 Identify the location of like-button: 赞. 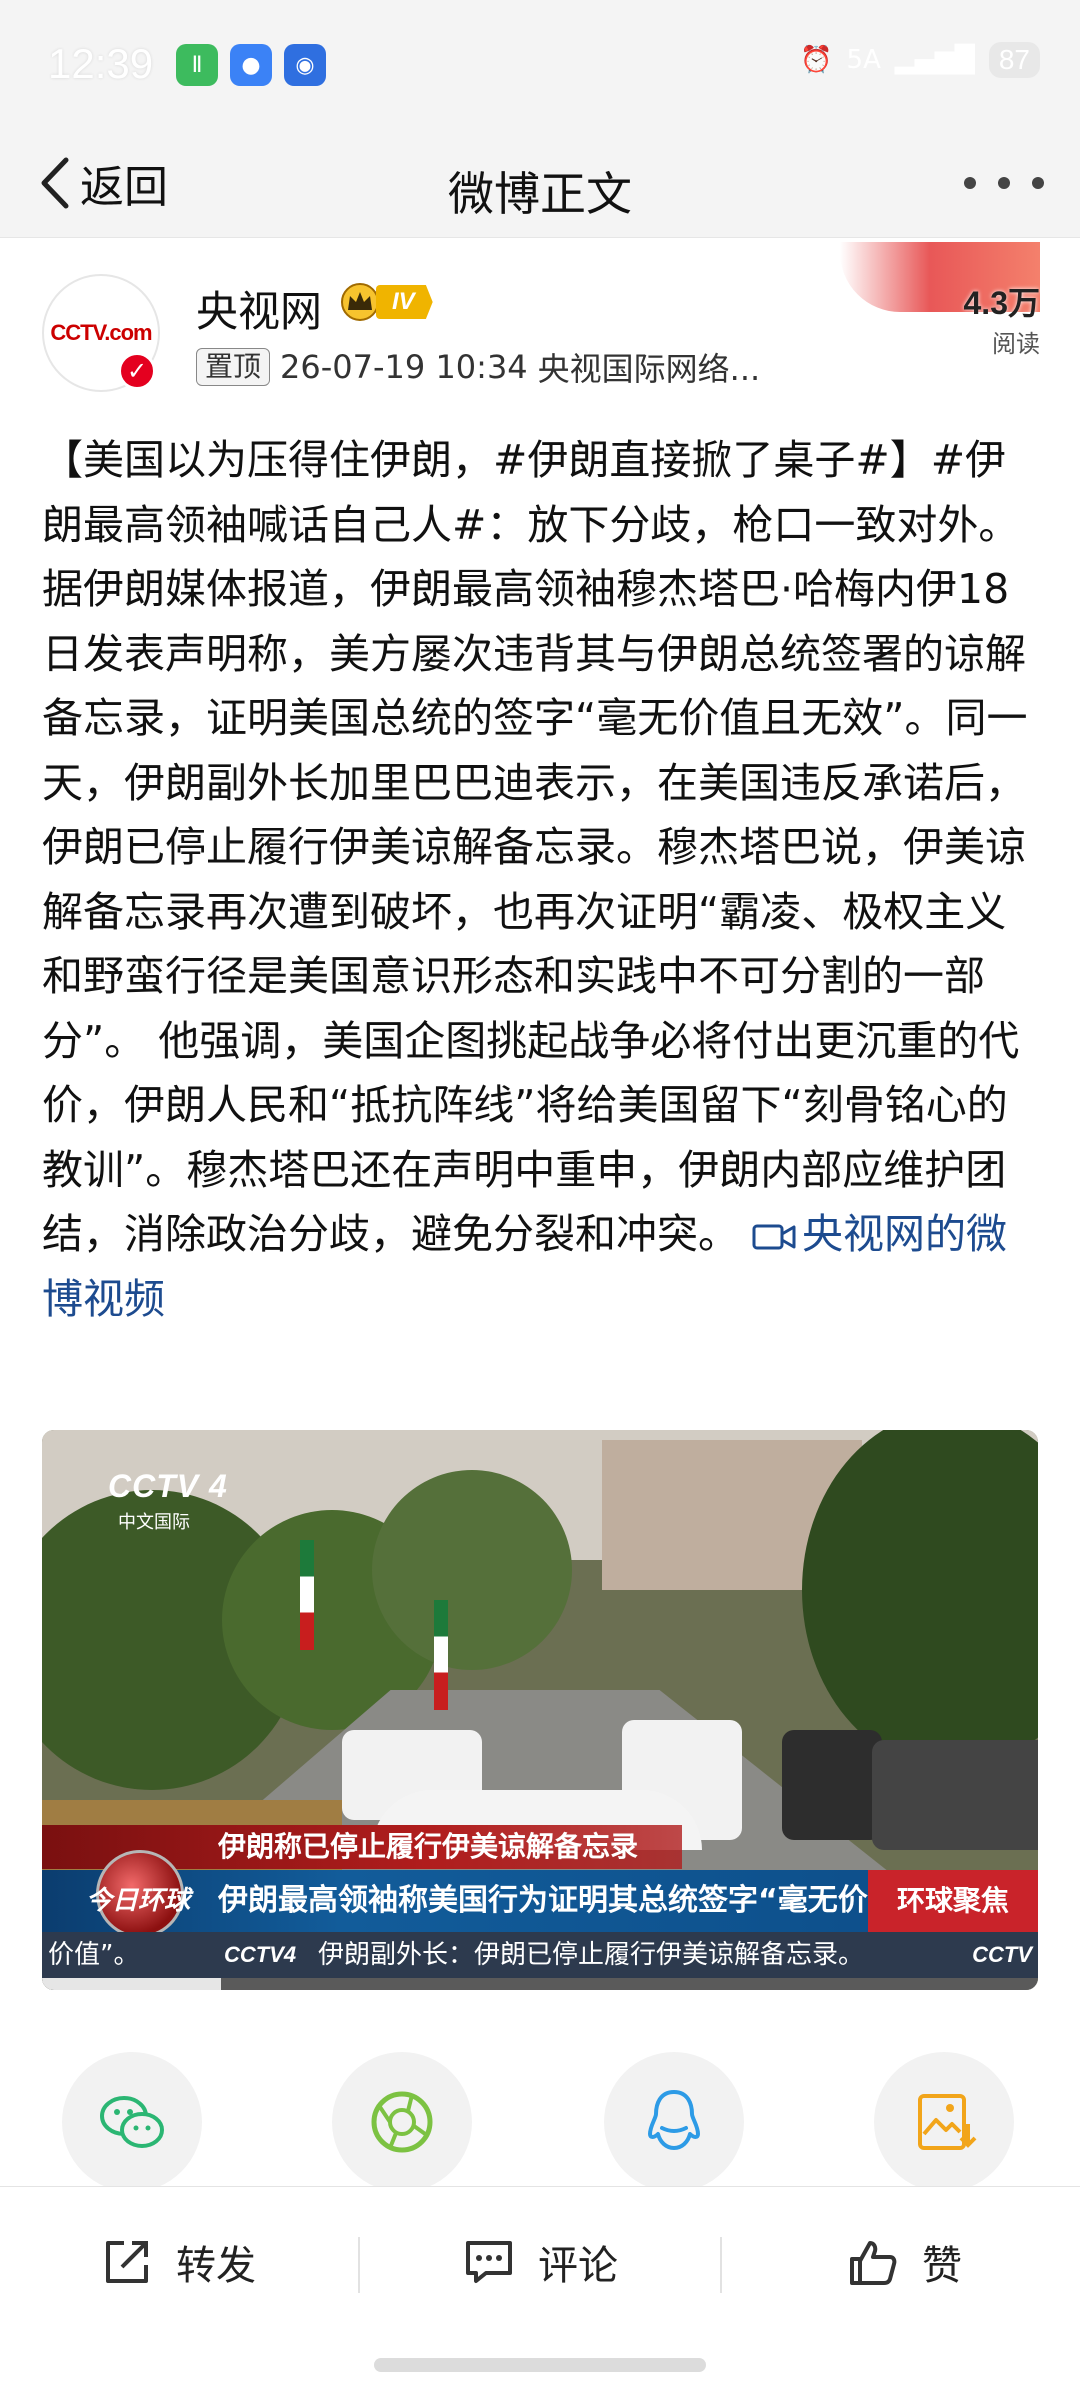
(904, 2262).